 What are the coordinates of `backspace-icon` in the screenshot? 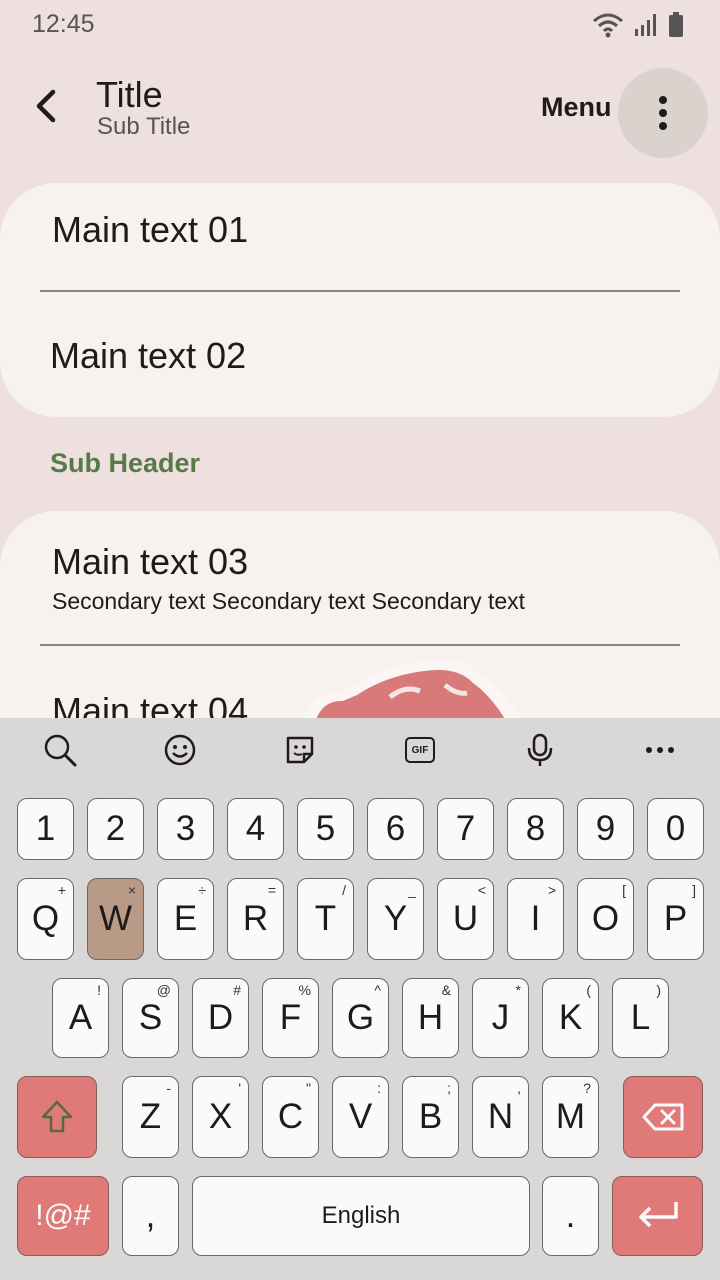 It's located at (663, 1117).